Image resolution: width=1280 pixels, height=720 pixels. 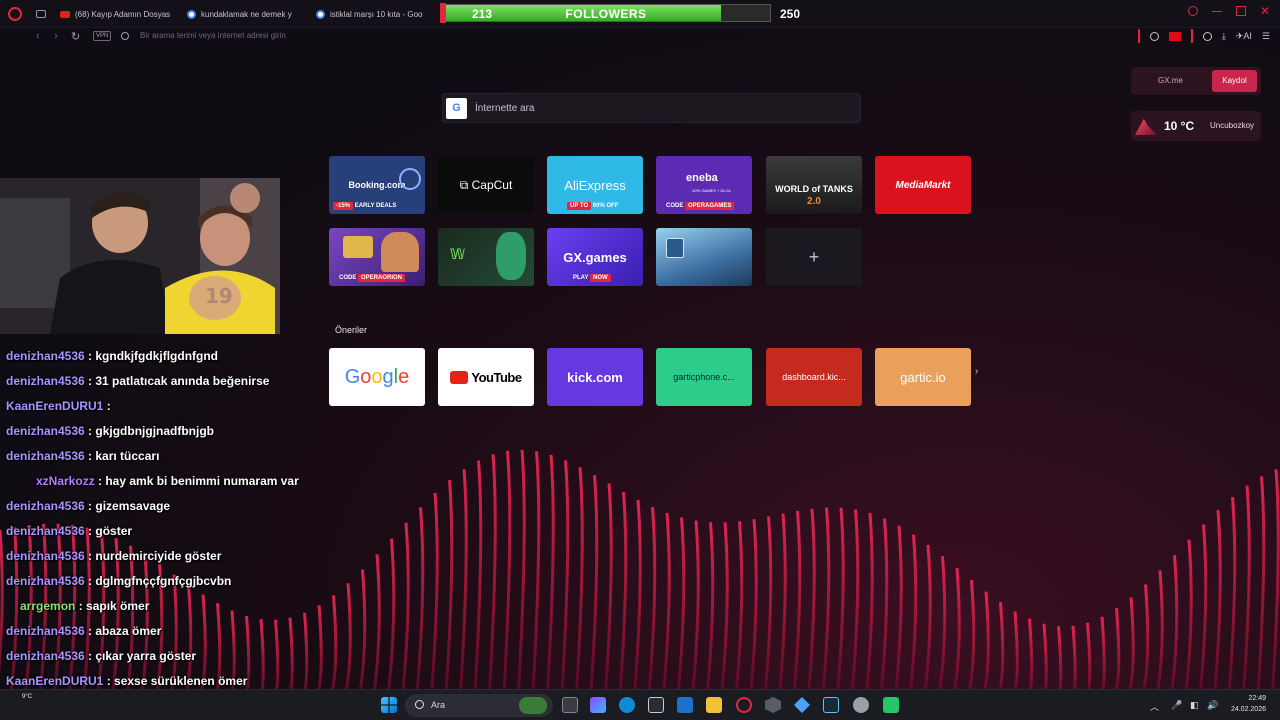 What do you see at coordinates (102, 36) in the screenshot?
I see `vpn-badge: VPN` at bounding box center [102, 36].